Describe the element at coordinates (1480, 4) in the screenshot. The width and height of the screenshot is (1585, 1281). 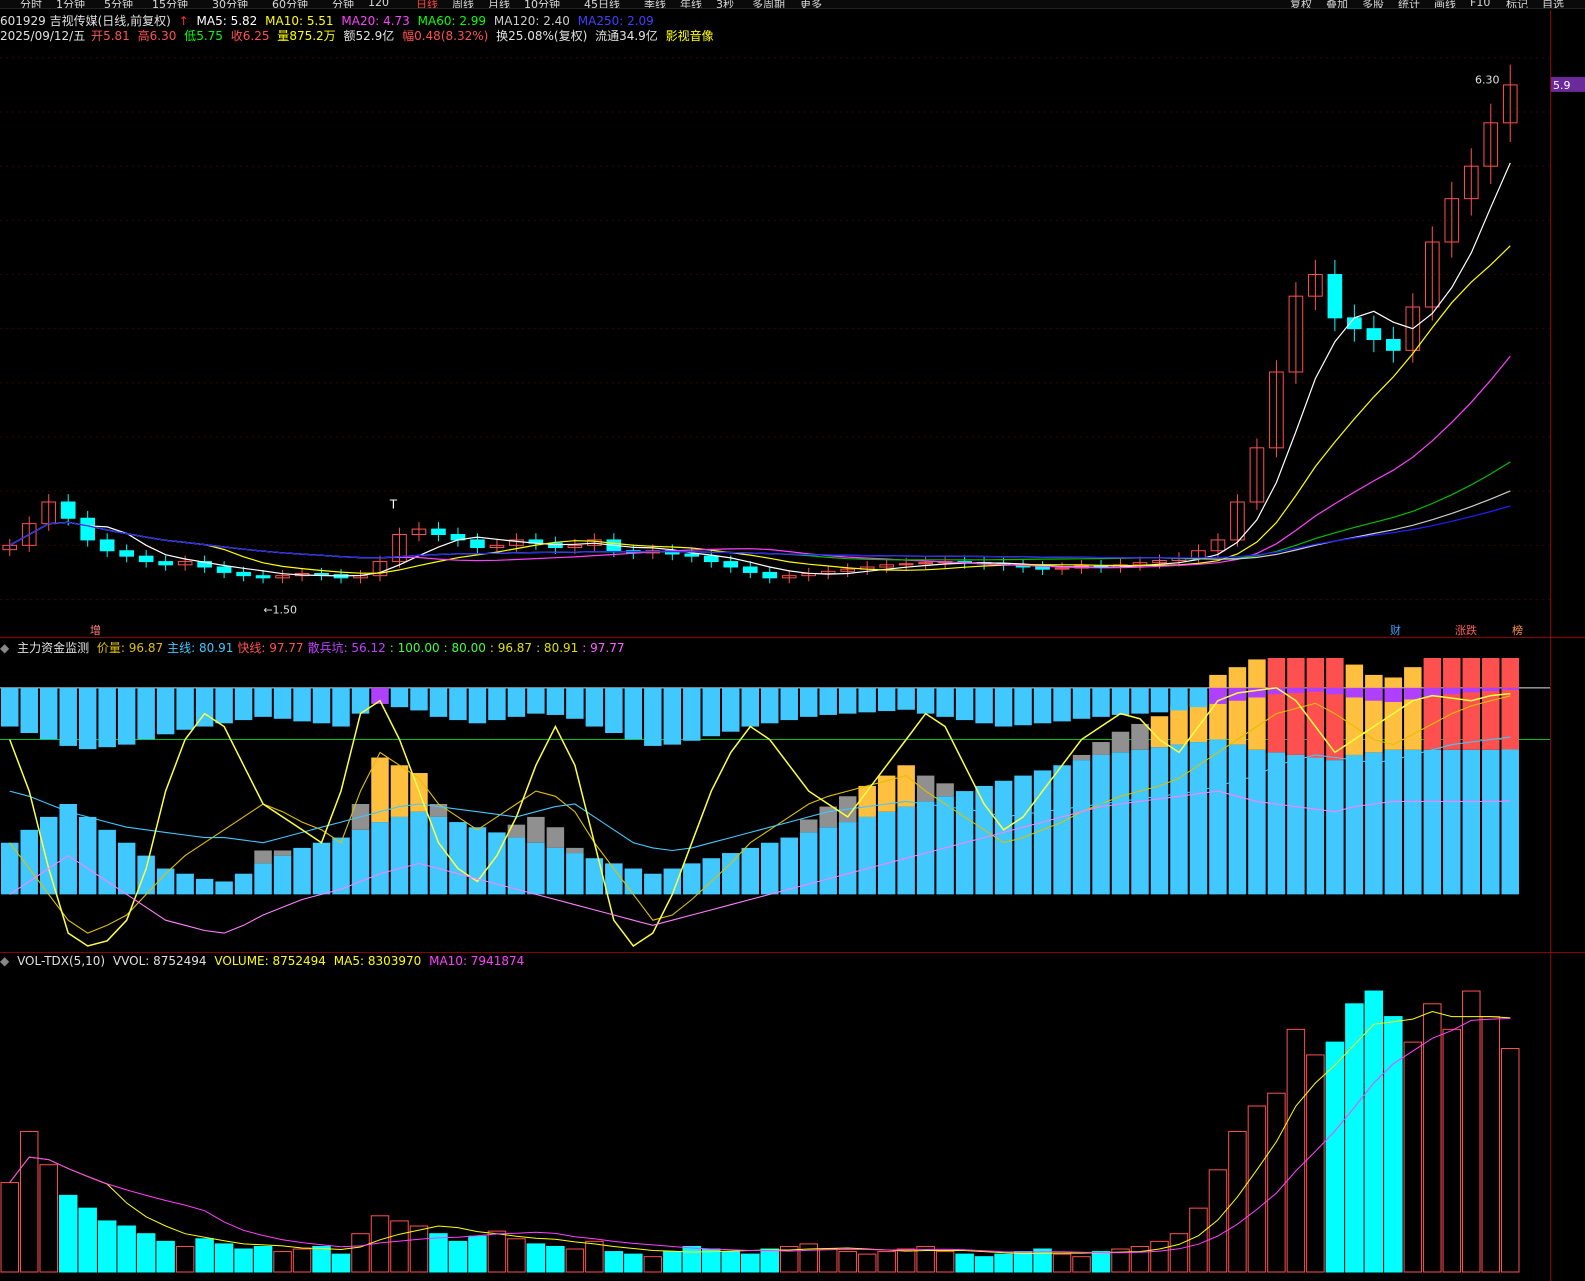
I see `toolbar-right-item-5: F10` at that location.